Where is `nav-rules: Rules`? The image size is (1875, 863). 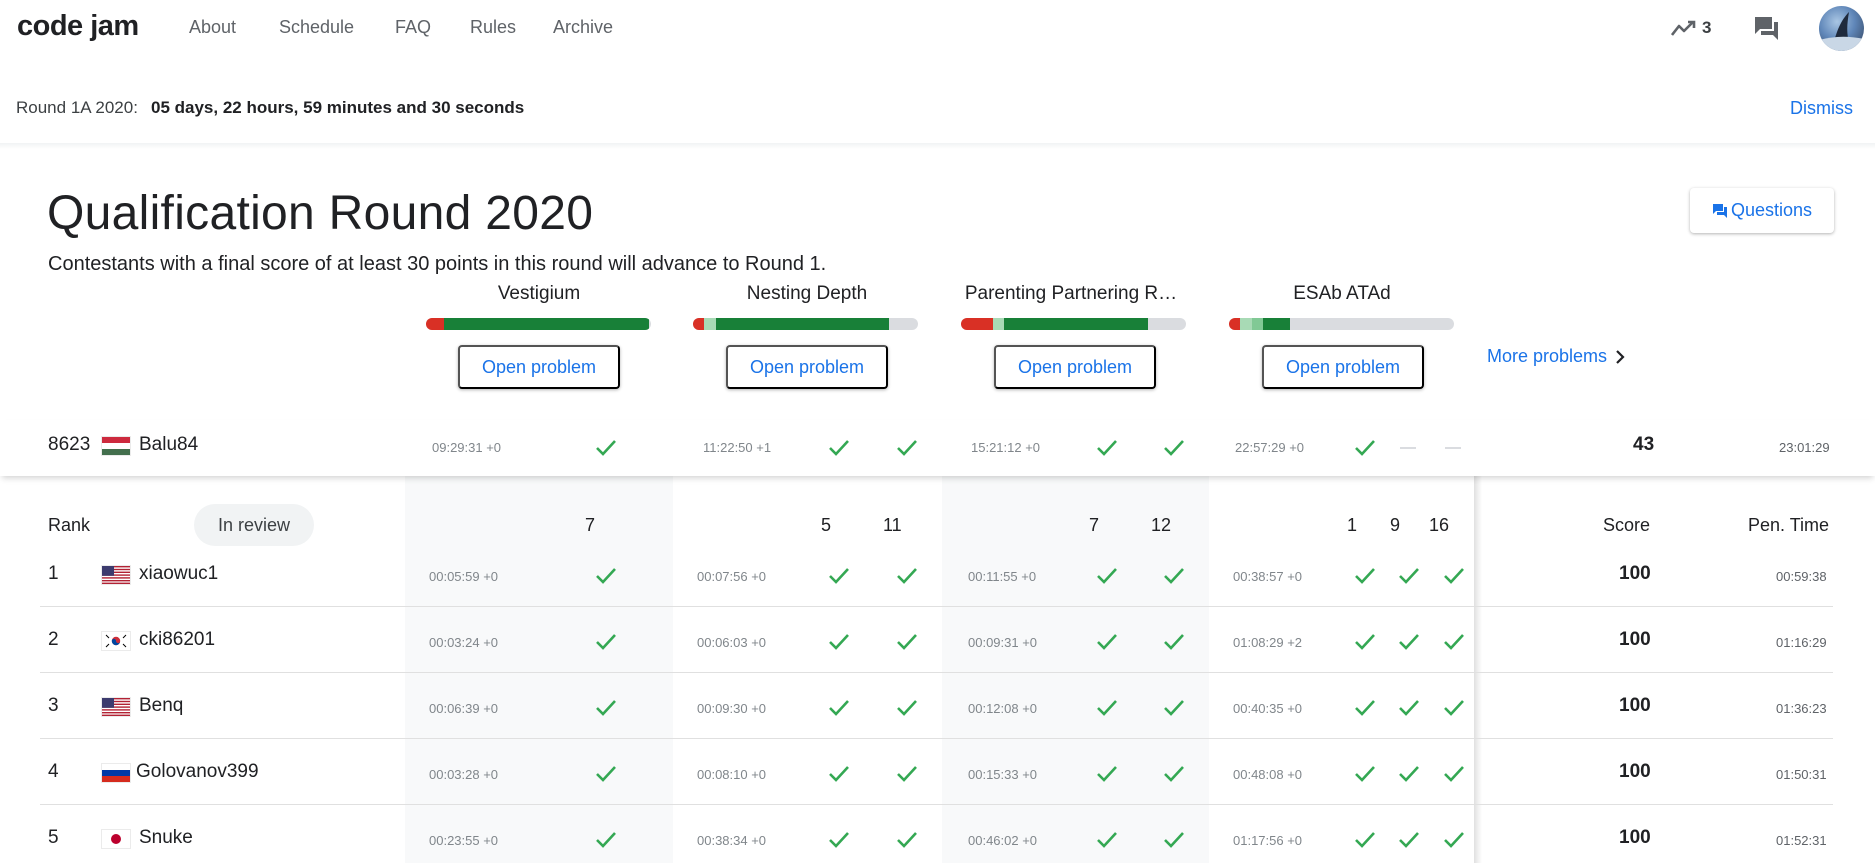
nav-rules: Rules is located at coordinates (493, 27).